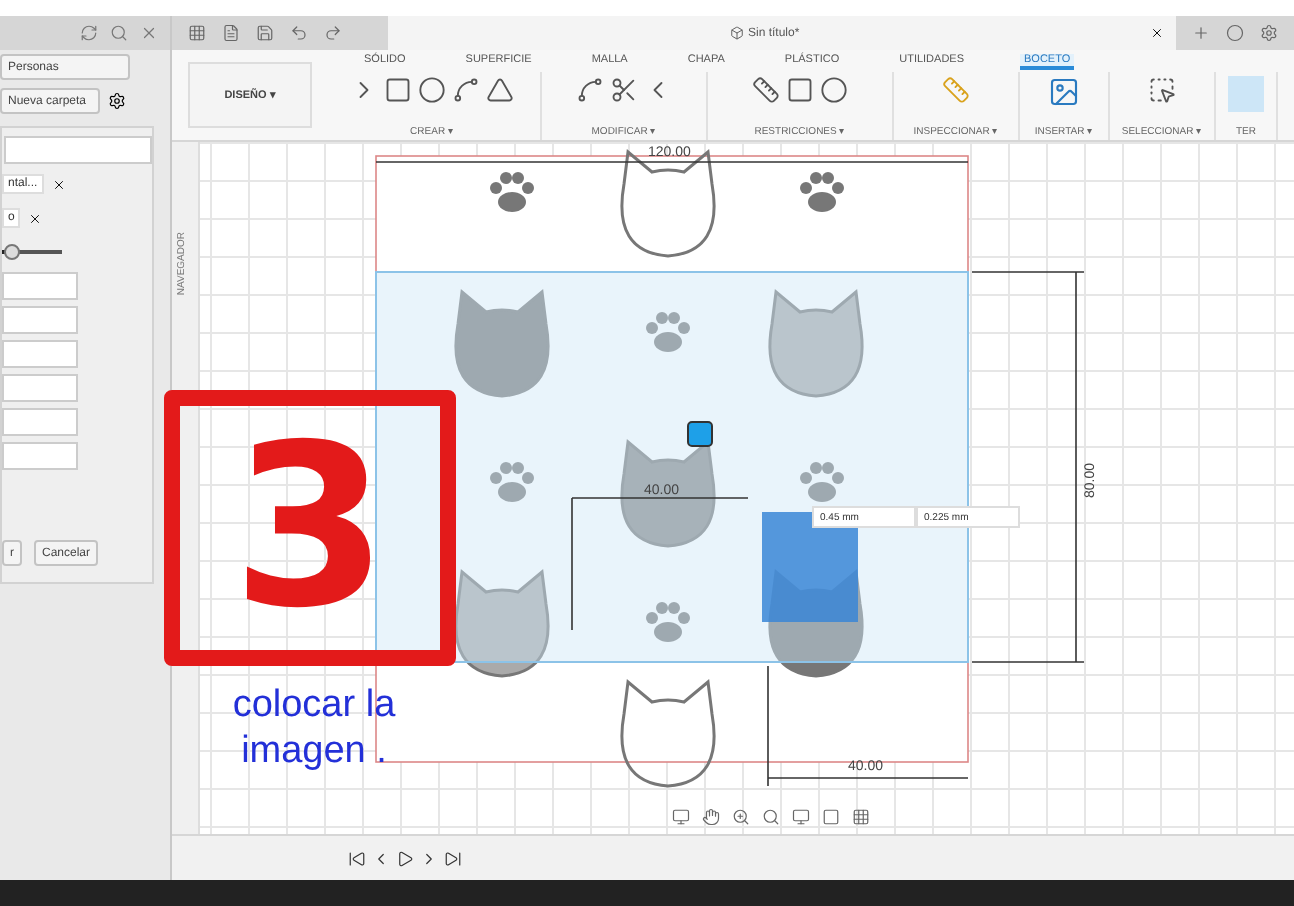 The image size is (1294, 906). What do you see at coordinates (737, 33) in the screenshot?
I see `cube-icon` at bounding box center [737, 33].